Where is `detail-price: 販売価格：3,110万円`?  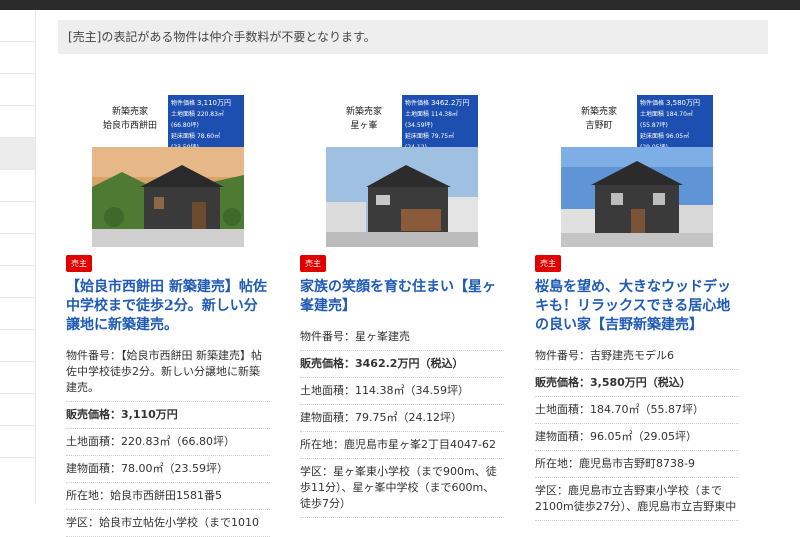 detail-price: 販売価格：3,110万円 is located at coordinates (168, 415).